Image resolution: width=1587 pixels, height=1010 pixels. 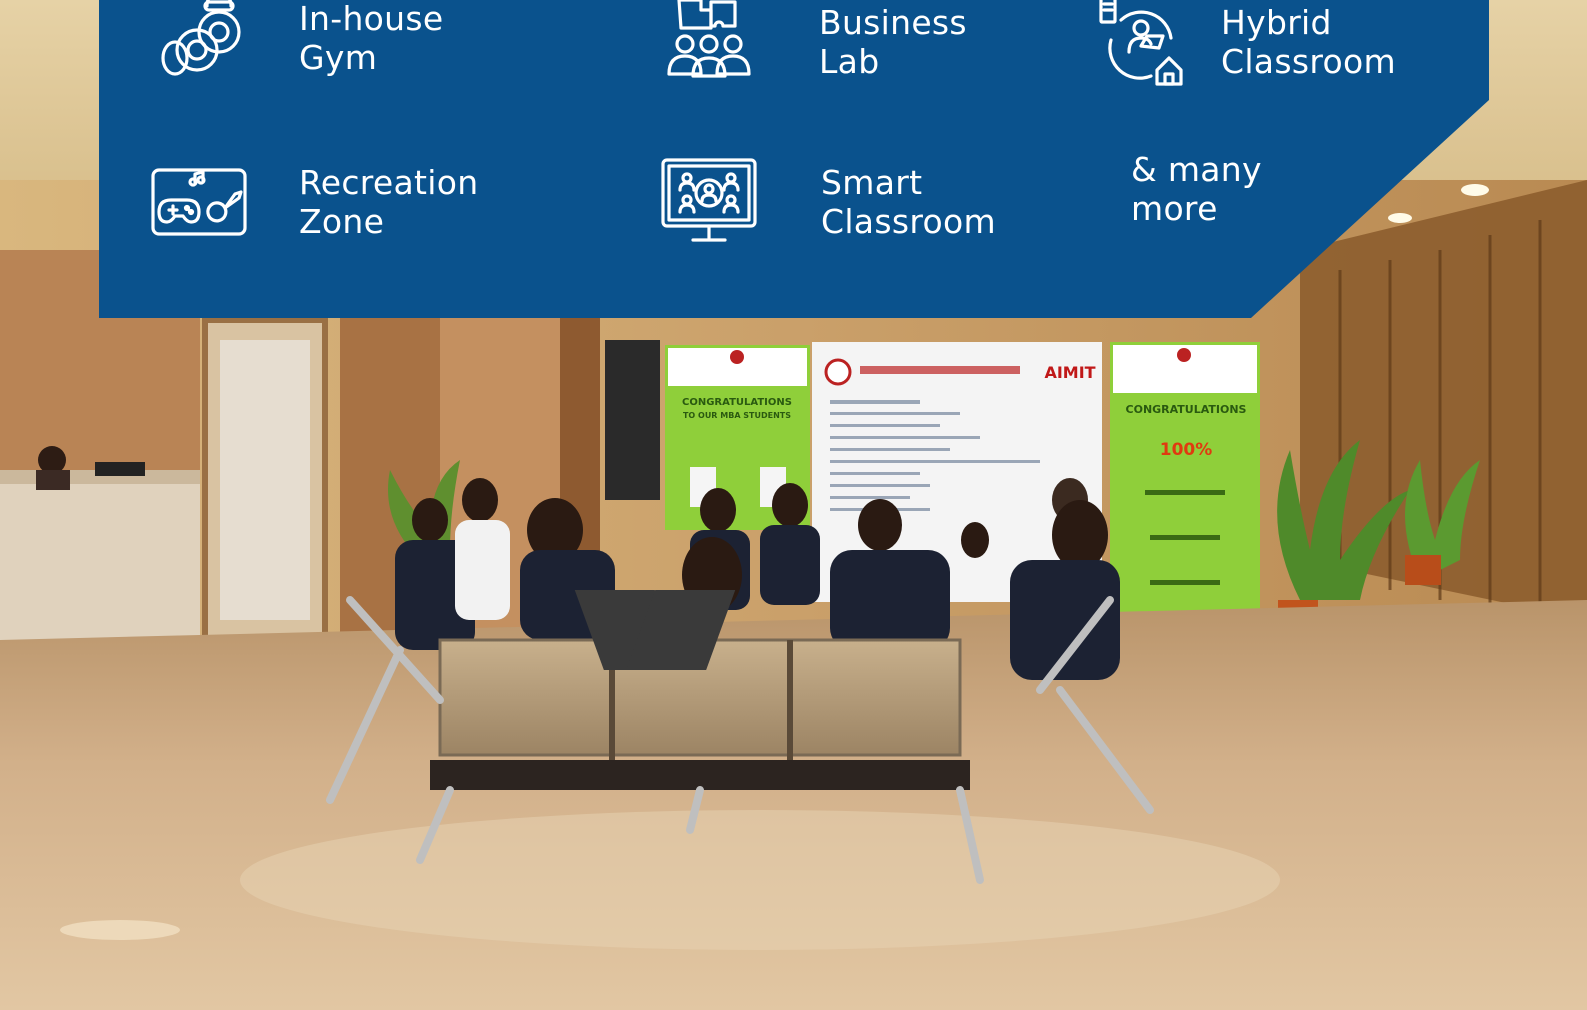 I want to click on kettlebell-icon, so click(x=199, y=44).